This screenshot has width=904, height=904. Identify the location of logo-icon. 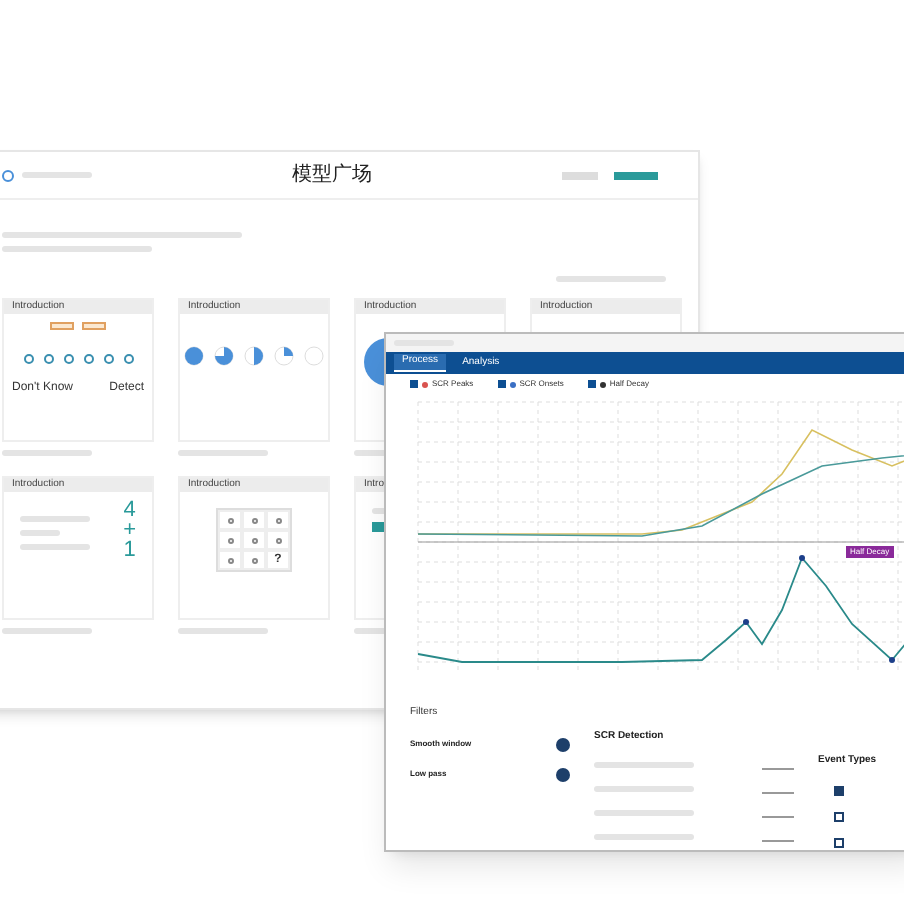
(8, 175).